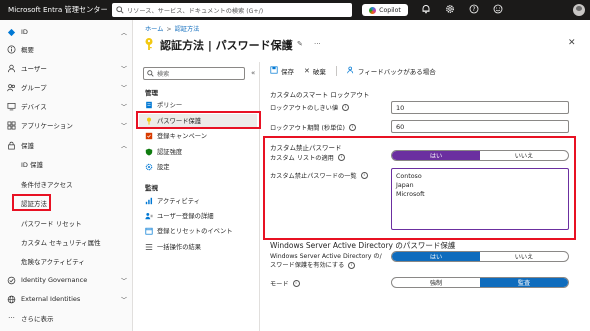 The width and height of the screenshot is (590, 331). What do you see at coordinates (409, 176) in the screenshot?
I see `banned-password-entry: Contoso` at bounding box center [409, 176].